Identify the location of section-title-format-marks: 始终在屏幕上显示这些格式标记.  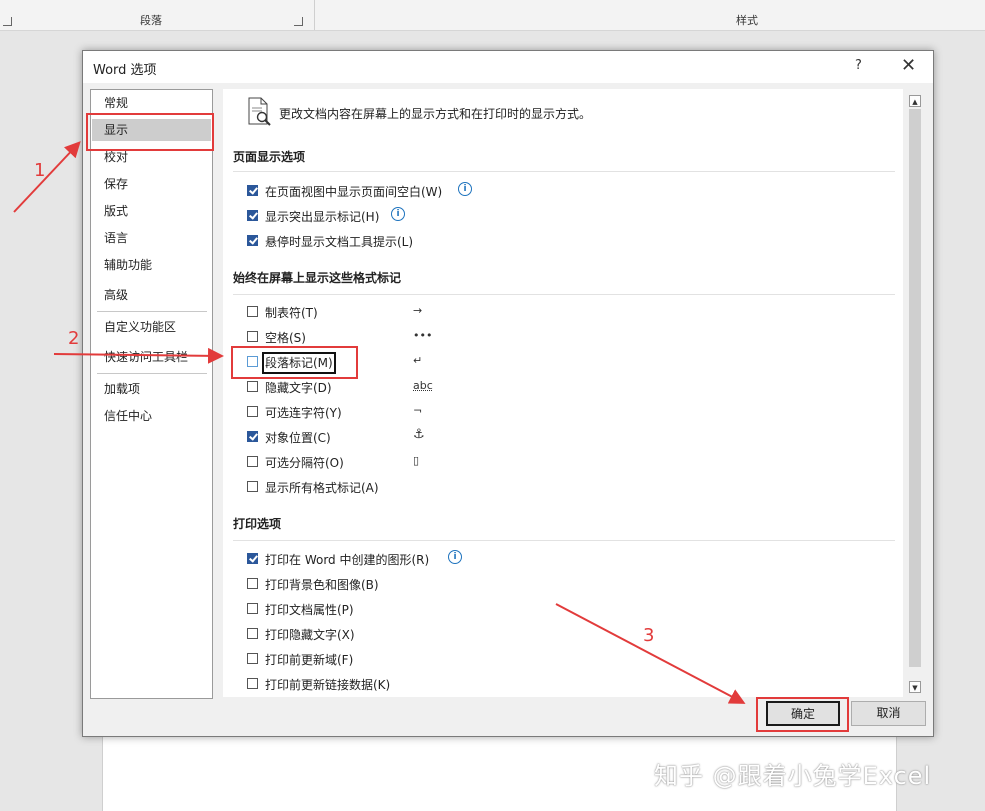
(317, 278).